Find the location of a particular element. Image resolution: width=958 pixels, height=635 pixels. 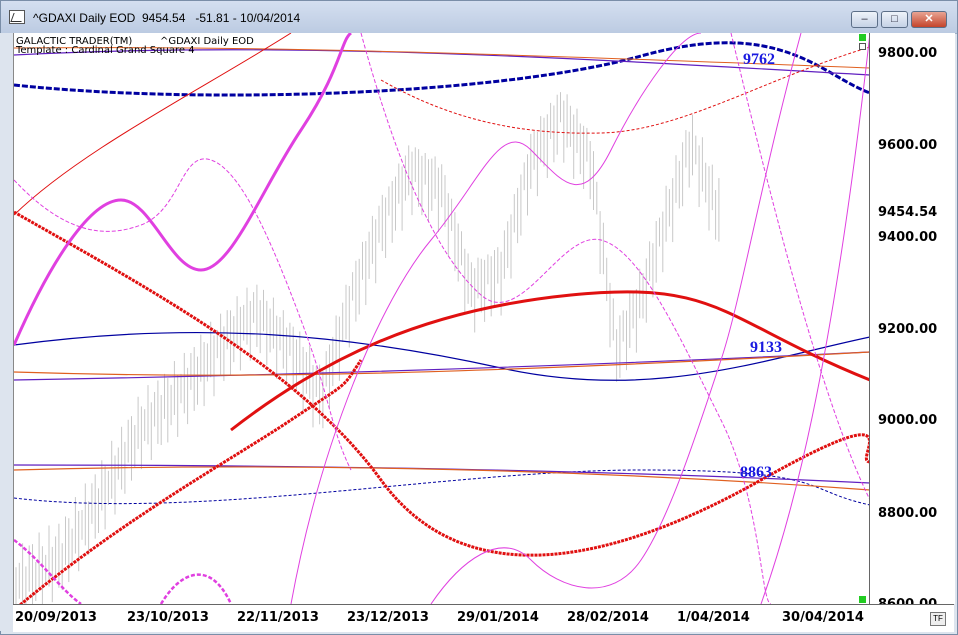

header-template: Template : Cardinal Grand Square 4 is located at coordinates (105, 50).